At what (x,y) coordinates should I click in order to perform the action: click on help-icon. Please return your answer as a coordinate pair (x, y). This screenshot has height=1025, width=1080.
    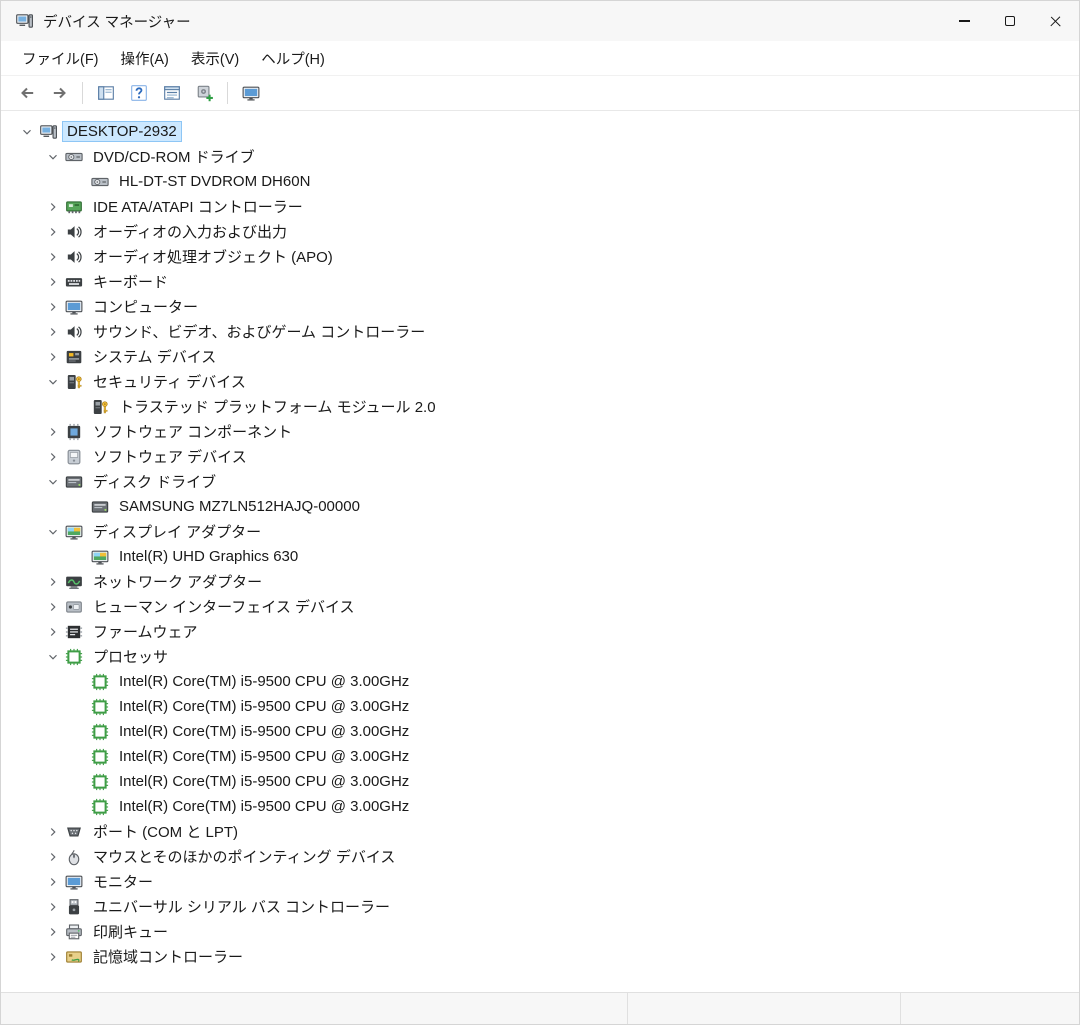
    Looking at the image, I should click on (139, 93).